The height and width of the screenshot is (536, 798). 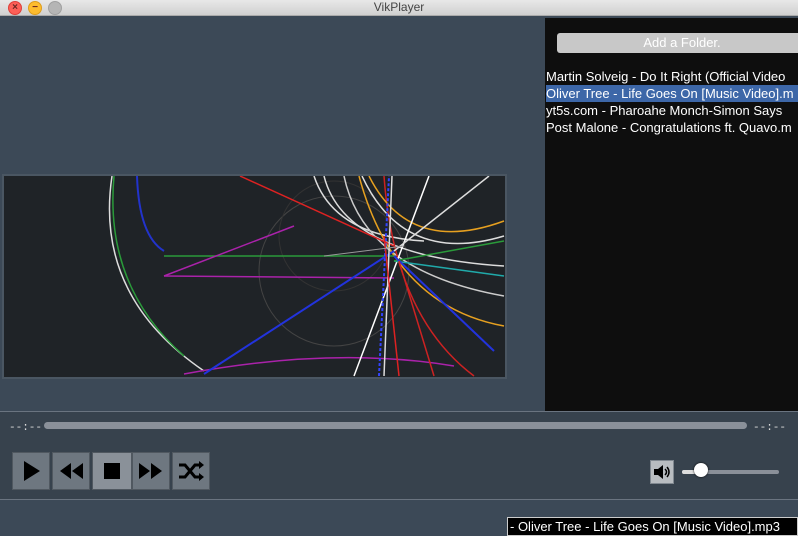 I want to click on shuffle-icon, so click(x=191, y=471).